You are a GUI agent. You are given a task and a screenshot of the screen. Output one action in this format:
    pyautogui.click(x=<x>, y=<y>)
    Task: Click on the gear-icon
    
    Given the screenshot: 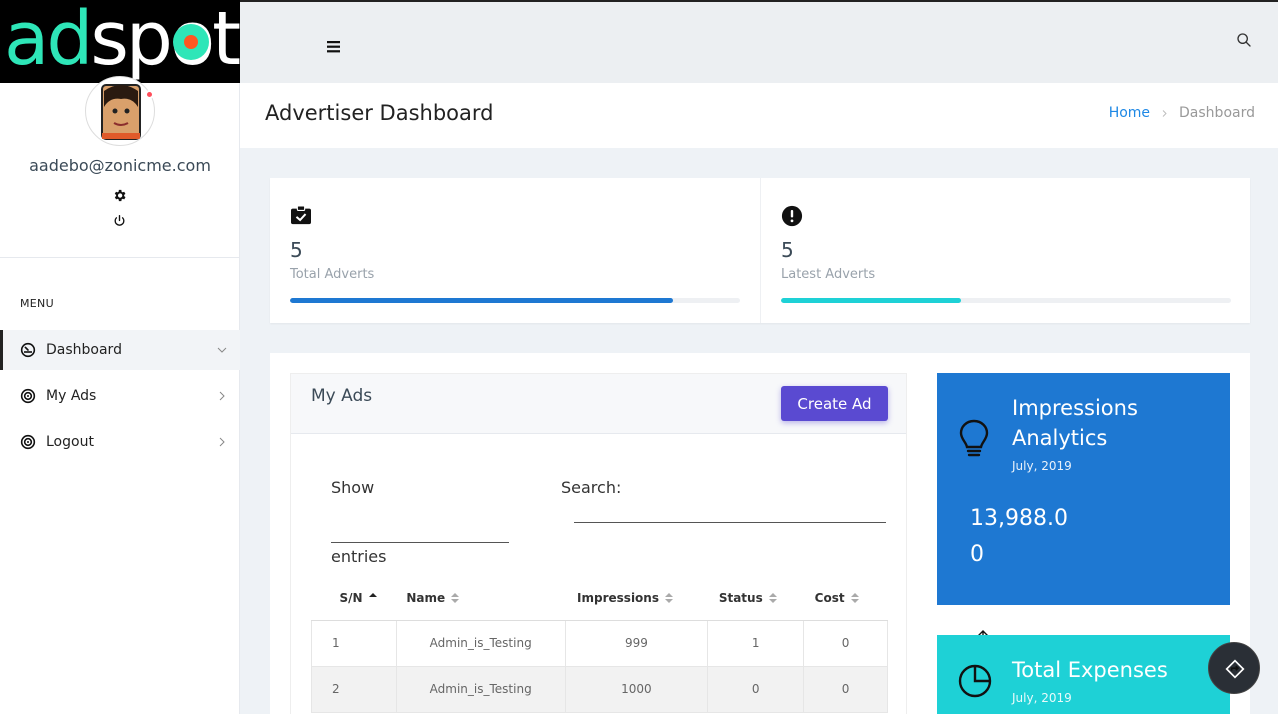 What is the action you would take?
    pyautogui.click(x=119, y=197)
    